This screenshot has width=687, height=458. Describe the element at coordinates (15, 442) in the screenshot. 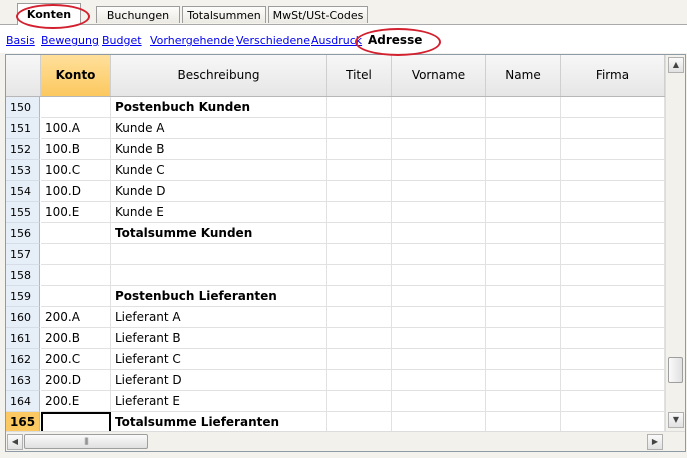

I see `arrow-left-icon: ◀` at that location.